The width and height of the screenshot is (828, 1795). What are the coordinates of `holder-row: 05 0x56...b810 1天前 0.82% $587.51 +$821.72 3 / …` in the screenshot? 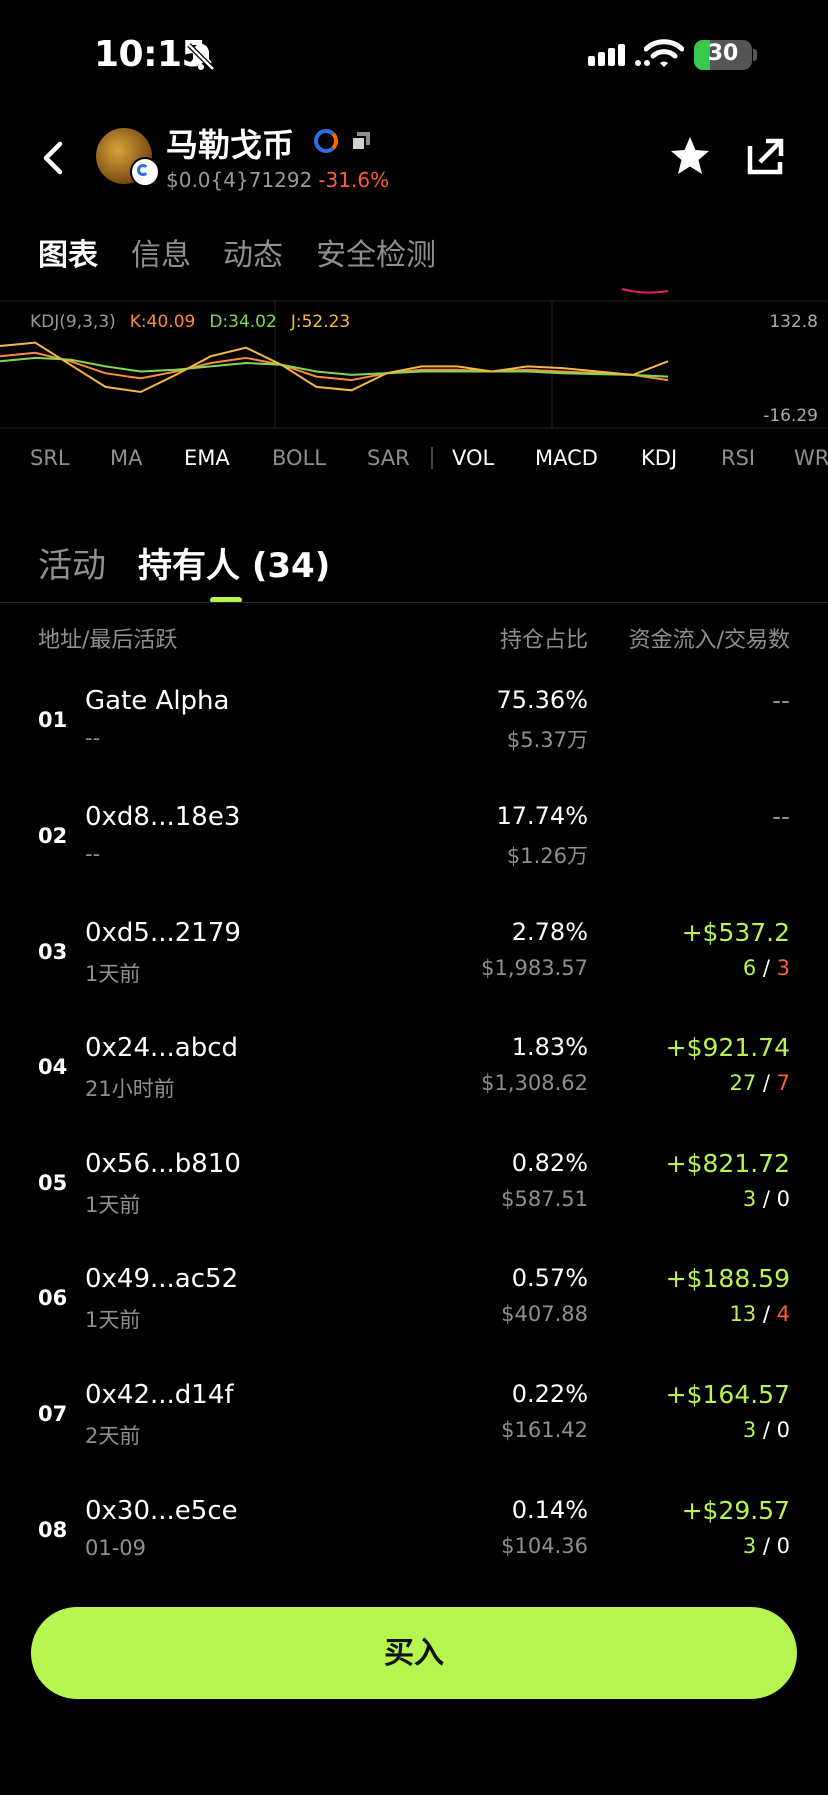 It's located at (414, 1187).